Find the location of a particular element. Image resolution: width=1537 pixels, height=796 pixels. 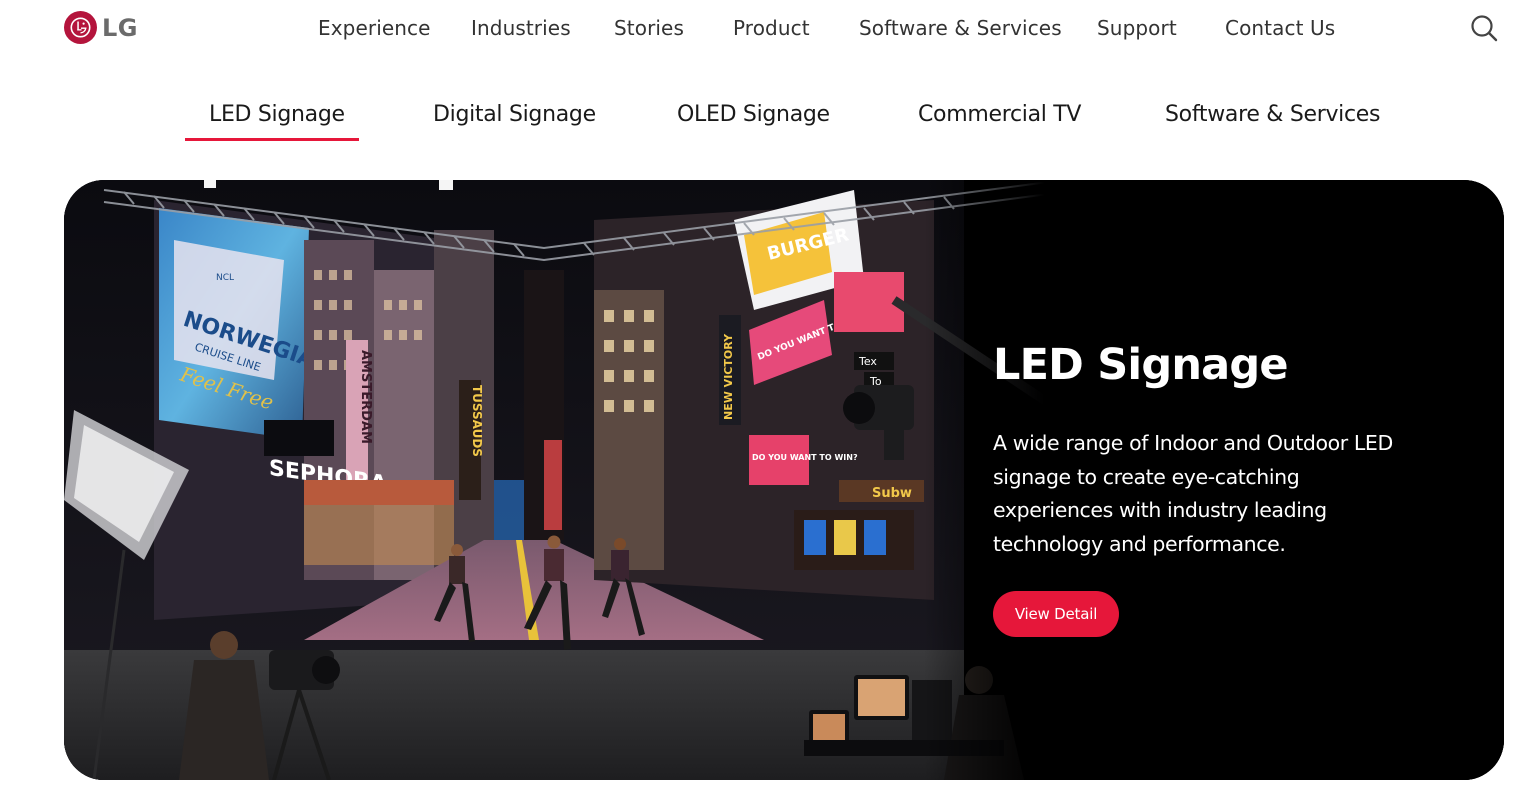

active-tab-indicator is located at coordinates (272, 139).